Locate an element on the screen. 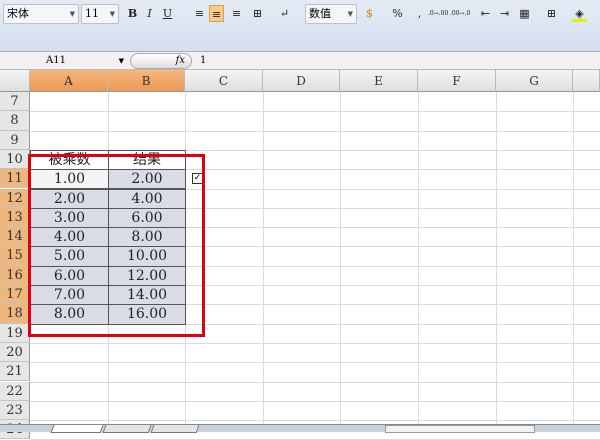  row-header-16: 16 is located at coordinates (15, 275).